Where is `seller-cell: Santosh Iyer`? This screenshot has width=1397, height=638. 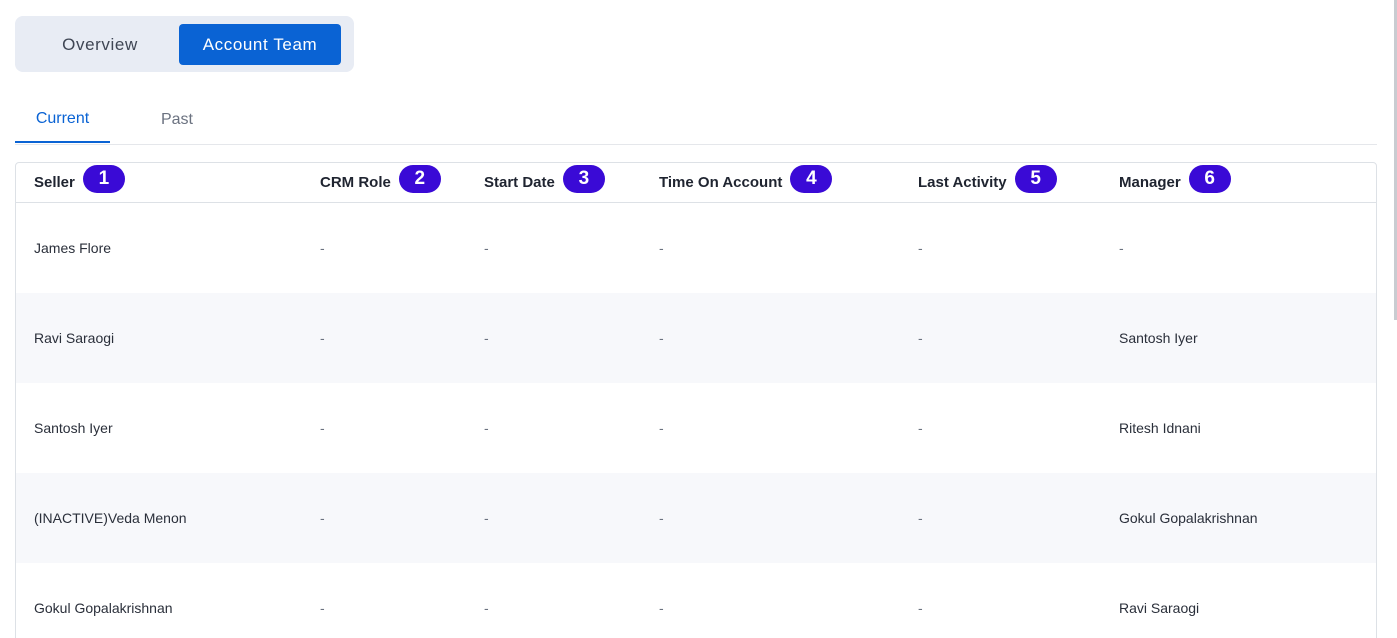
seller-cell: Santosh Iyer is located at coordinates (73, 428).